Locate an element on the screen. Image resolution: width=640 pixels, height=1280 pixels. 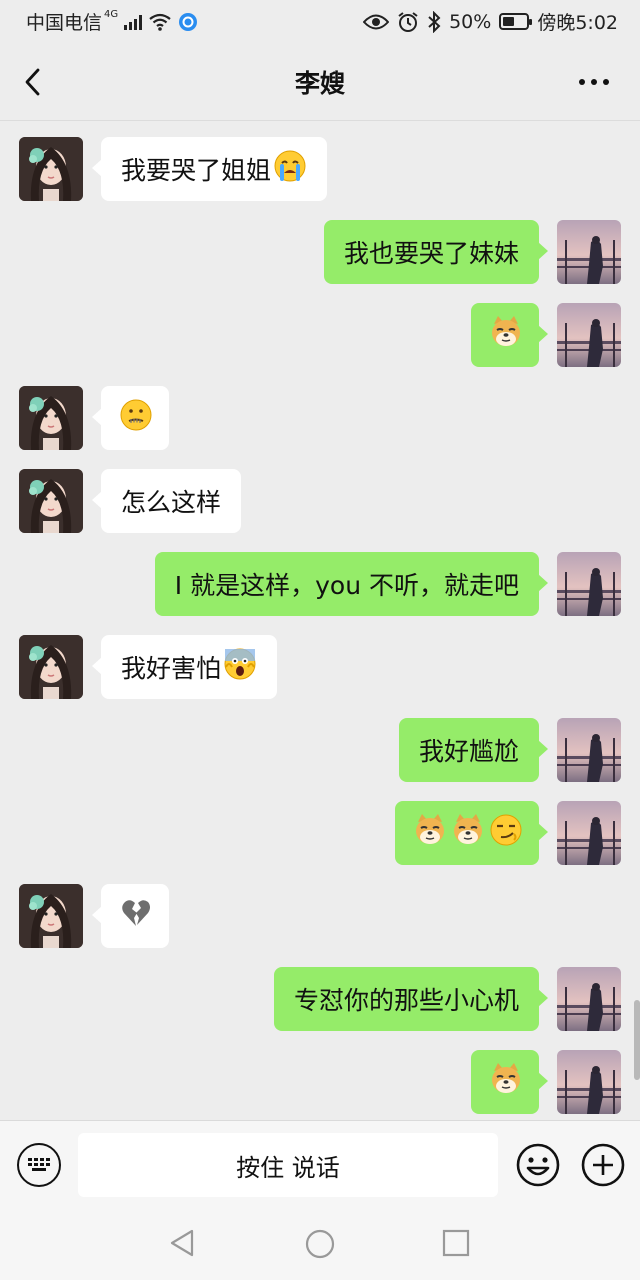
input-bar: 按住 说话 is located at coordinates (320, 1165).